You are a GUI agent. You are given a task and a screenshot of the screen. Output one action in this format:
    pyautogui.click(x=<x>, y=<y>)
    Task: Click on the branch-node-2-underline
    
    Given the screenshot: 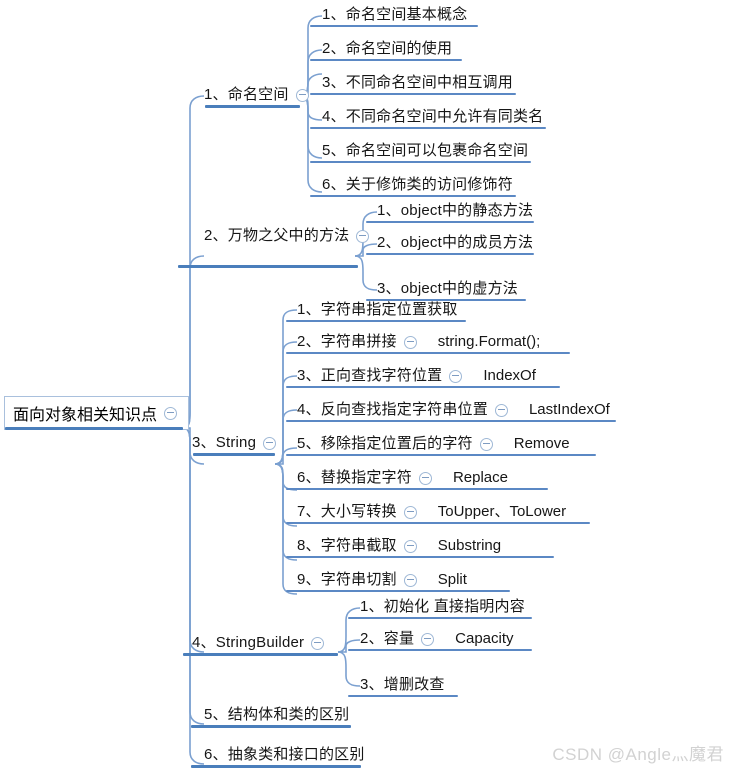 What is the action you would take?
    pyautogui.click(x=268, y=266)
    